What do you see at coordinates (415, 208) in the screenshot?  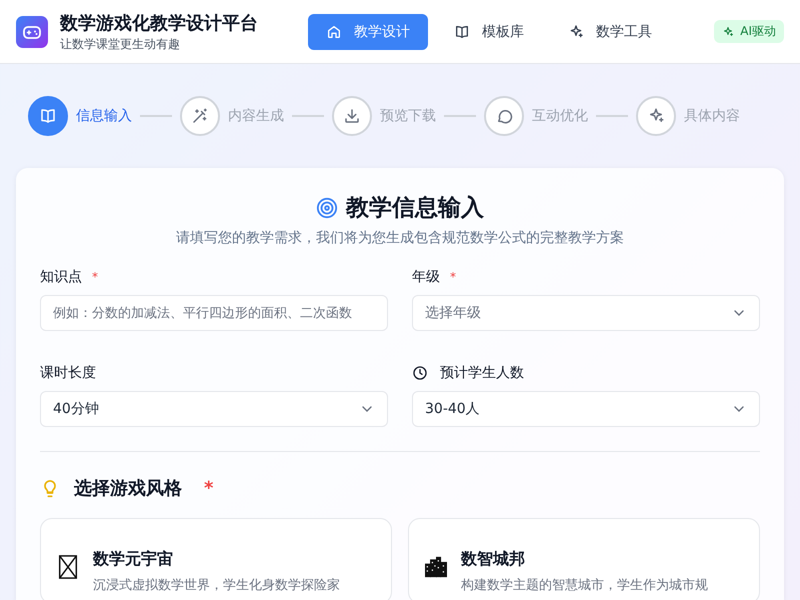 I see `form-title: 教学信息输入` at bounding box center [415, 208].